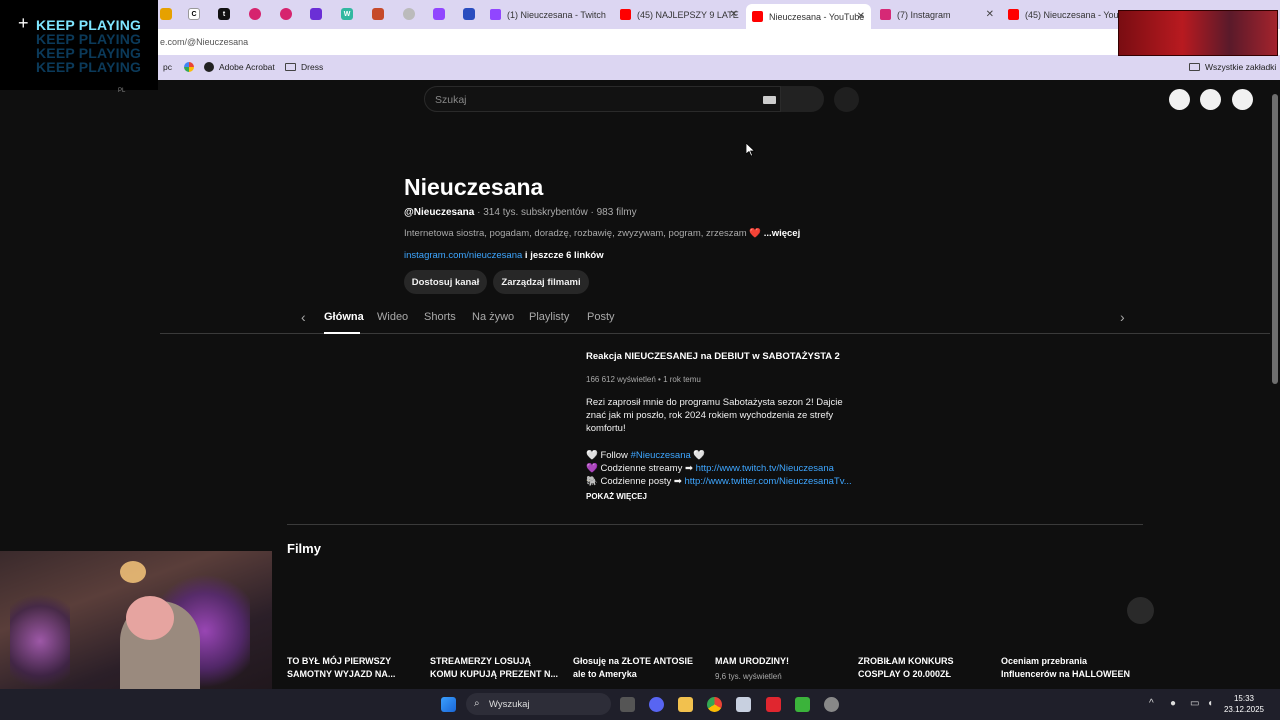 The height and width of the screenshot is (720, 1280). What do you see at coordinates (445, 282) in the screenshot?
I see `customize-channel-button: Dostosuj kanał` at bounding box center [445, 282].